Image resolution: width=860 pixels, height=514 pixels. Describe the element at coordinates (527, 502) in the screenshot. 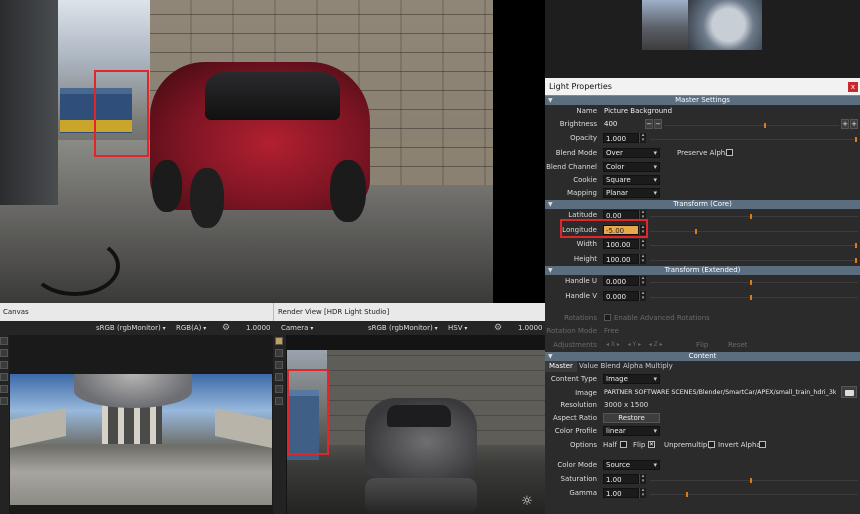

I see `sun-icon: ☼` at that location.